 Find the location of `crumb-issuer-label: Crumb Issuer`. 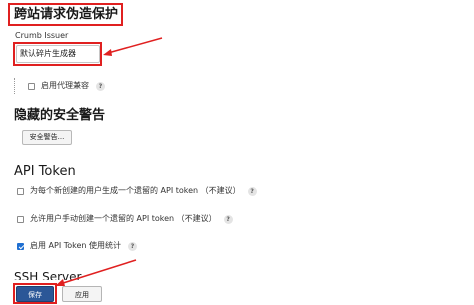

crumb-issuer-label: Crumb Issuer is located at coordinates (42, 35).